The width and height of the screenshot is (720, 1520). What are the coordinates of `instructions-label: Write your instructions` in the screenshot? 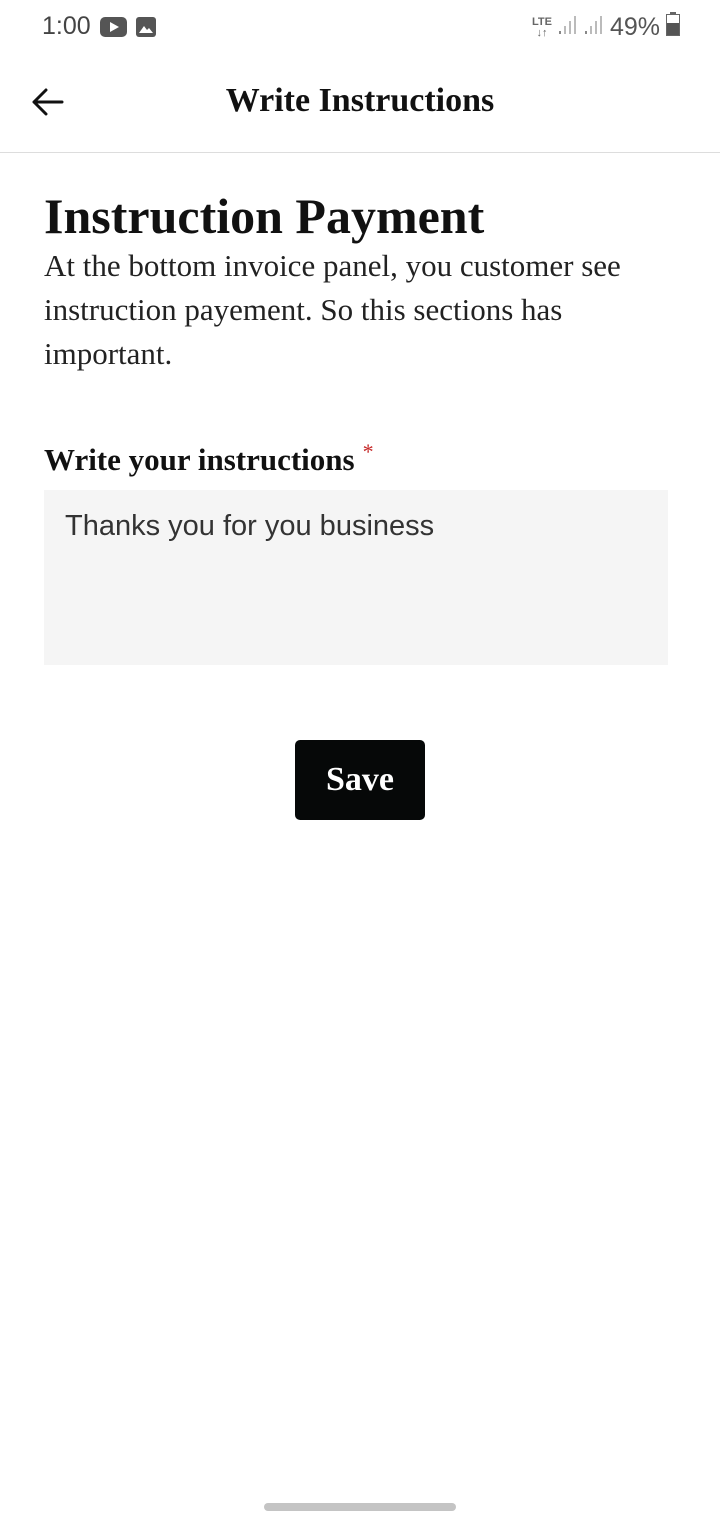 It's located at (199, 459).